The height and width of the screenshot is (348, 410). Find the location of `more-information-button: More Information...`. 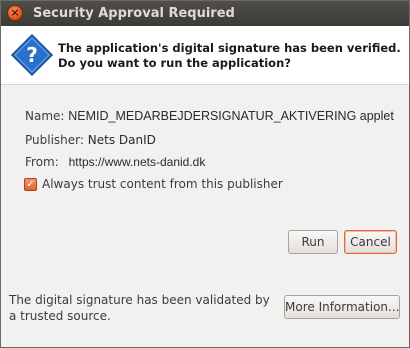

more-information-button: More Information... is located at coordinates (342, 307).